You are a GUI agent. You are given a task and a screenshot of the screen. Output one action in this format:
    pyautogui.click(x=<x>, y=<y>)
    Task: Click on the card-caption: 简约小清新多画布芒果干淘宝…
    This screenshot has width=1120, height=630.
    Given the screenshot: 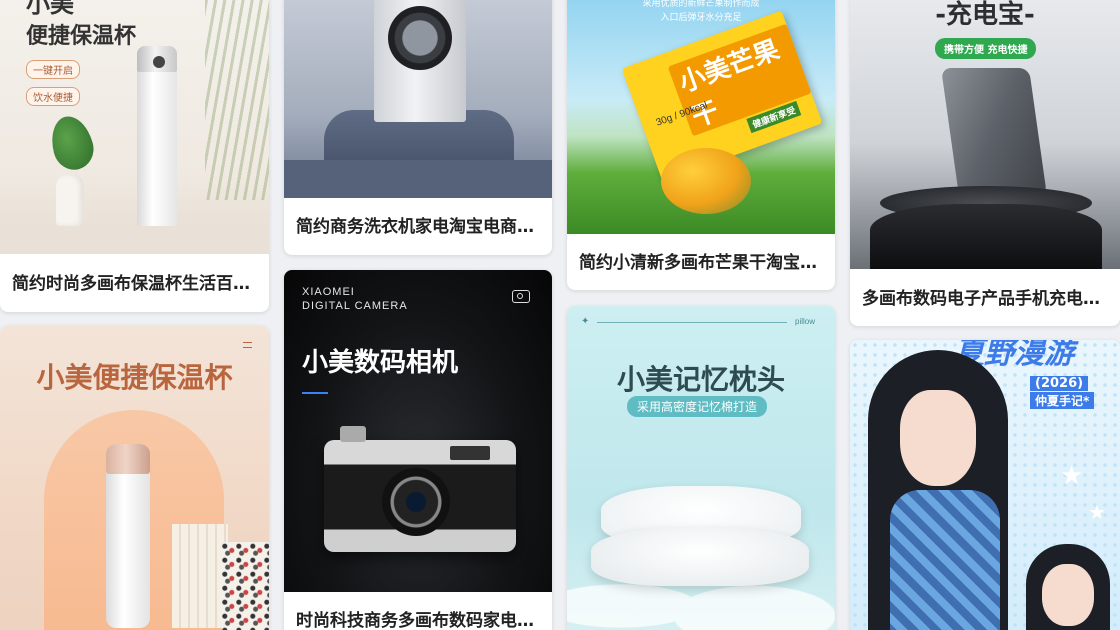 What is the action you would take?
    pyautogui.click(x=698, y=263)
    